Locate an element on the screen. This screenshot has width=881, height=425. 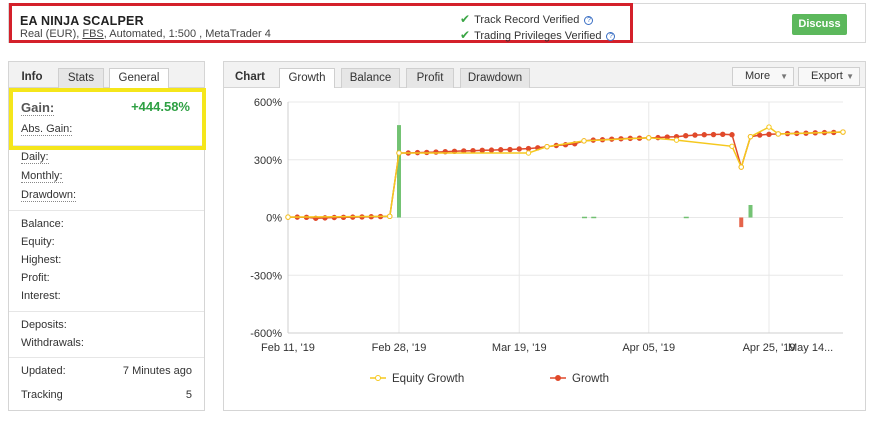
tab-profit: Profit is located at coordinates (430, 78).